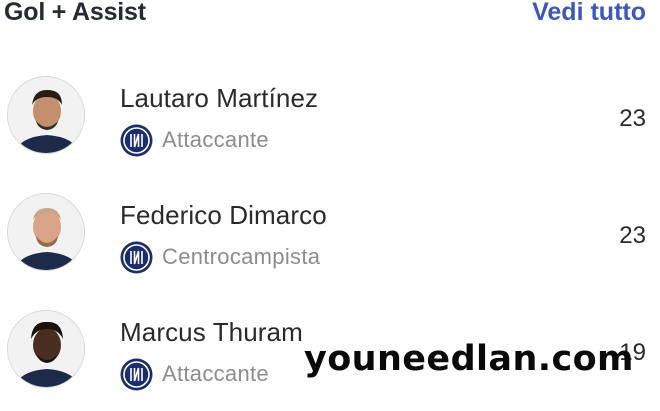  What do you see at coordinates (469, 359) in the screenshot?
I see `watermark: youneedlan.com` at bounding box center [469, 359].